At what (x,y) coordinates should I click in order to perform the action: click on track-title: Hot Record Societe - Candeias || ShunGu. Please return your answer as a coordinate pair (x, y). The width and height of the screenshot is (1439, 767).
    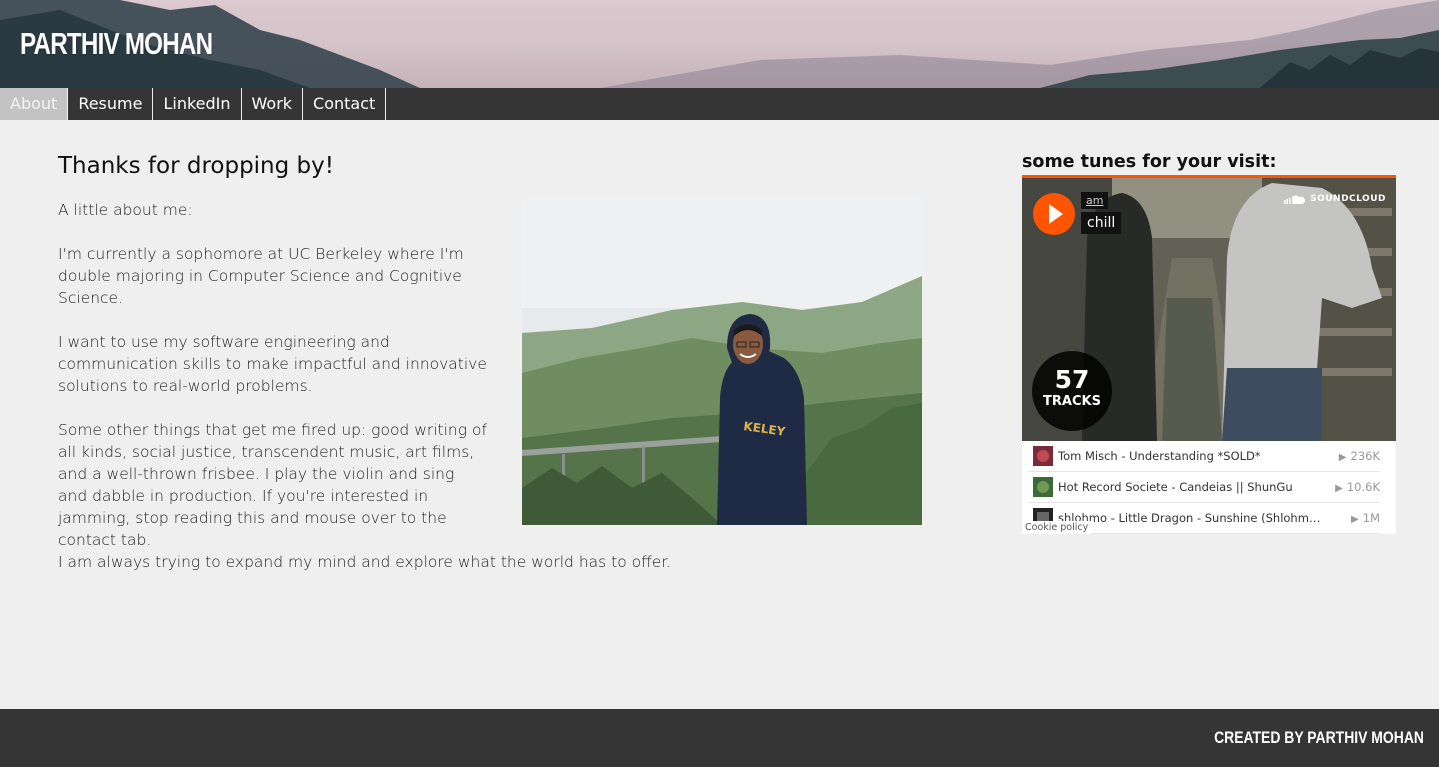
    Looking at the image, I should click on (1175, 487).